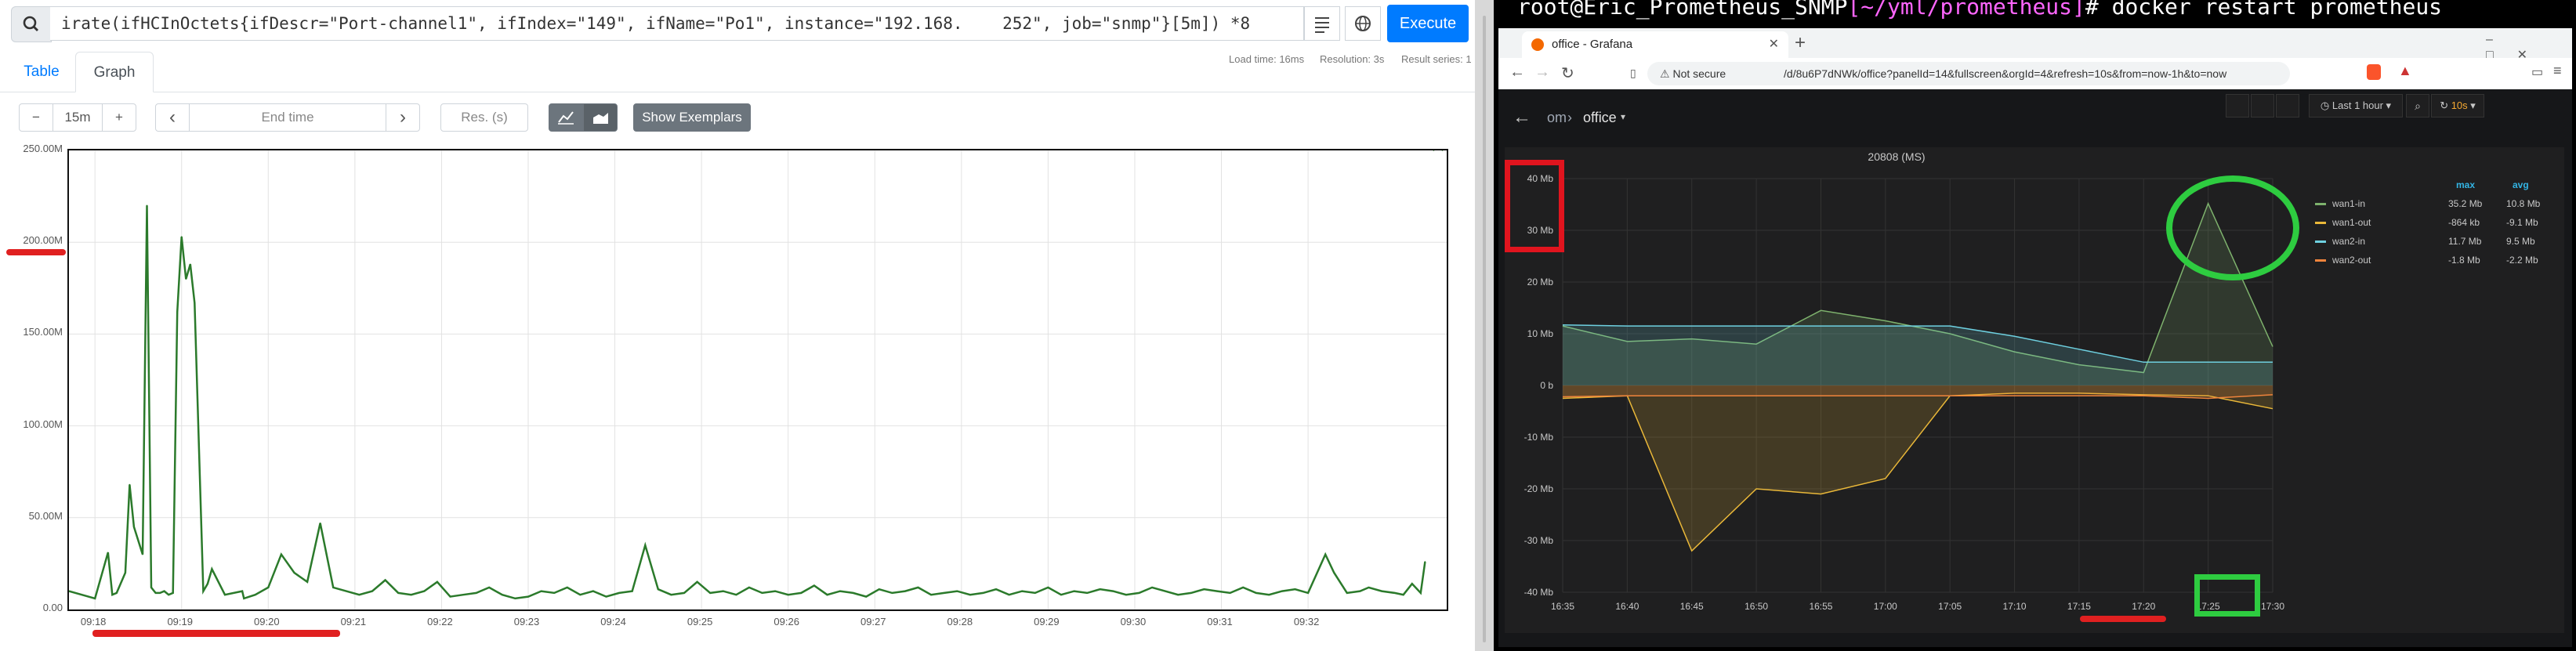  What do you see at coordinates (1540, 333) in the screenshot?
I see `grafana-y-tick-label: 10 Mb` at bounding box center [1540, 333].